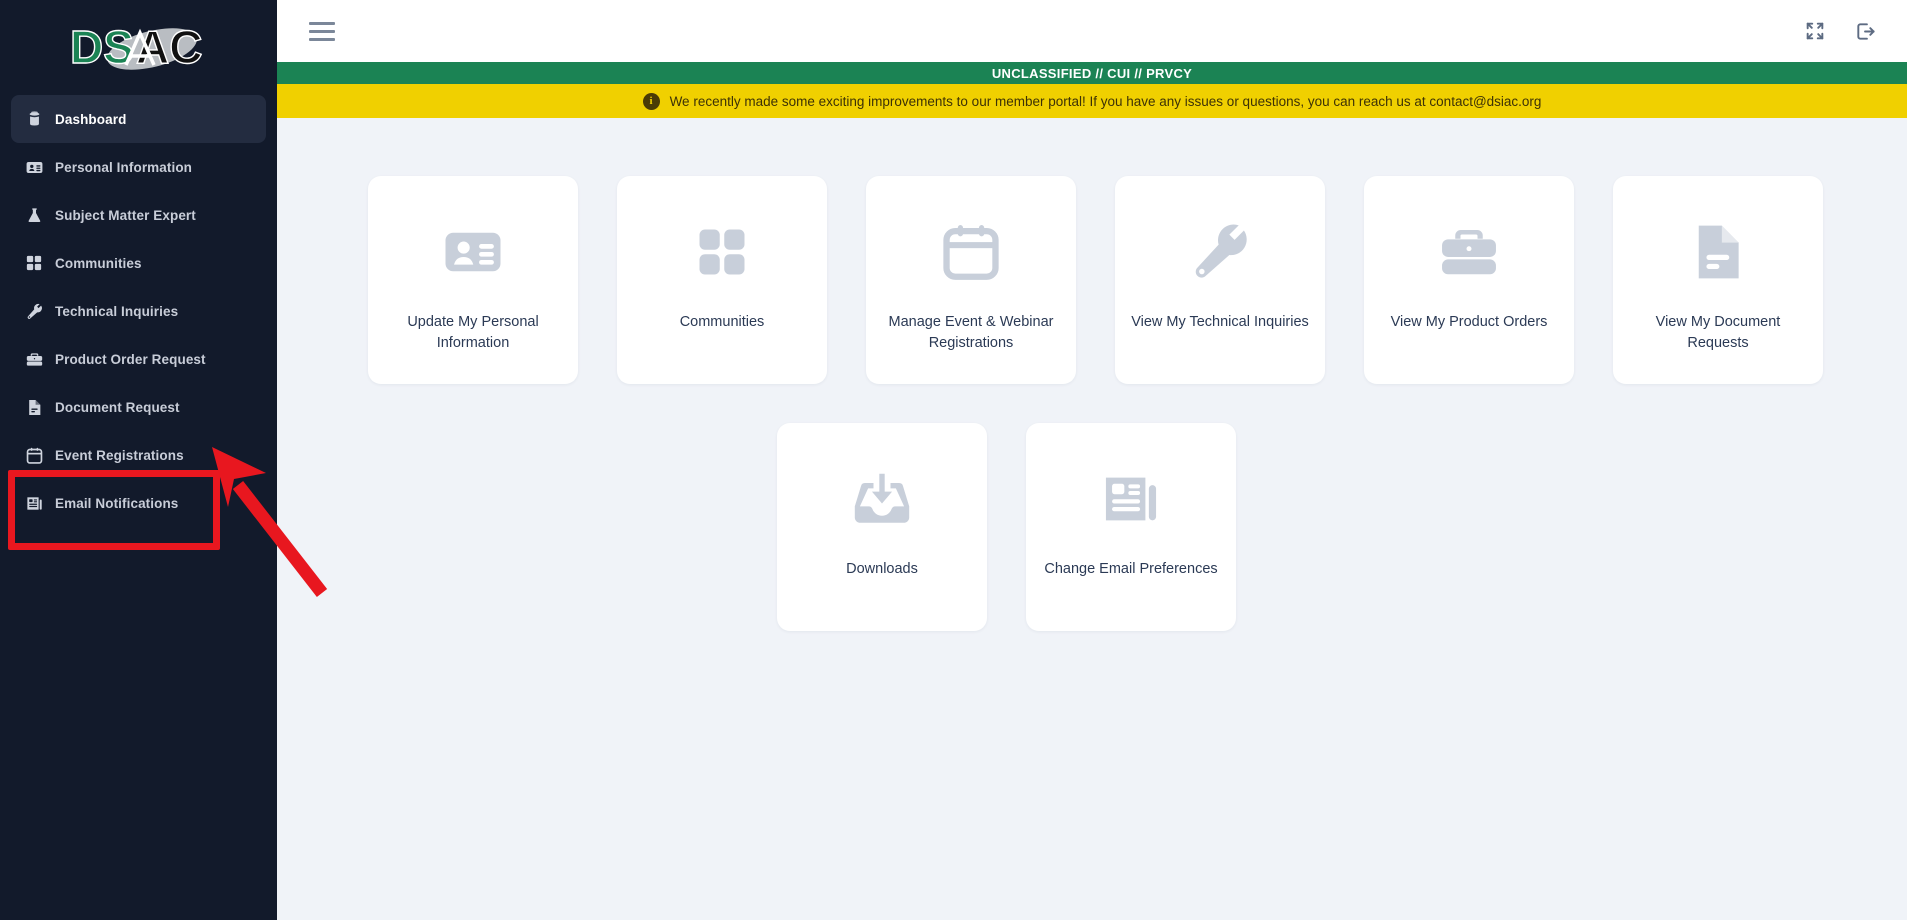  I want to click on card-label: View My Technical Inquiries, so click(1220, 322).